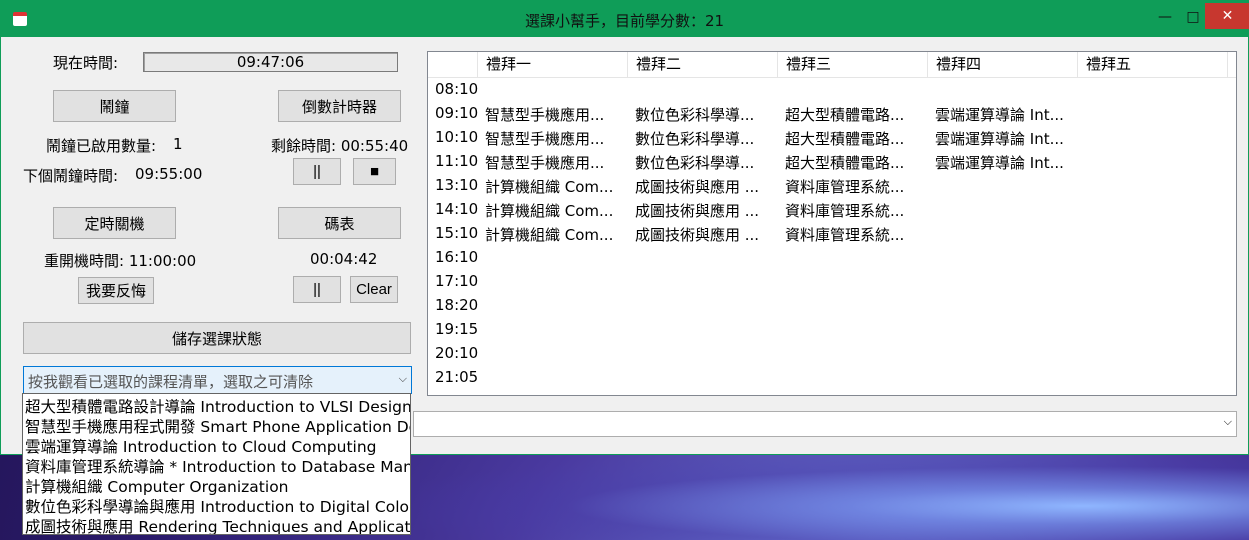 This screenshot has height=540, width=1249. What do you see at coordinates (457, 137) in the screenshot?
I see `time-slot-label: 10:10` at bounding box center [457, 137].